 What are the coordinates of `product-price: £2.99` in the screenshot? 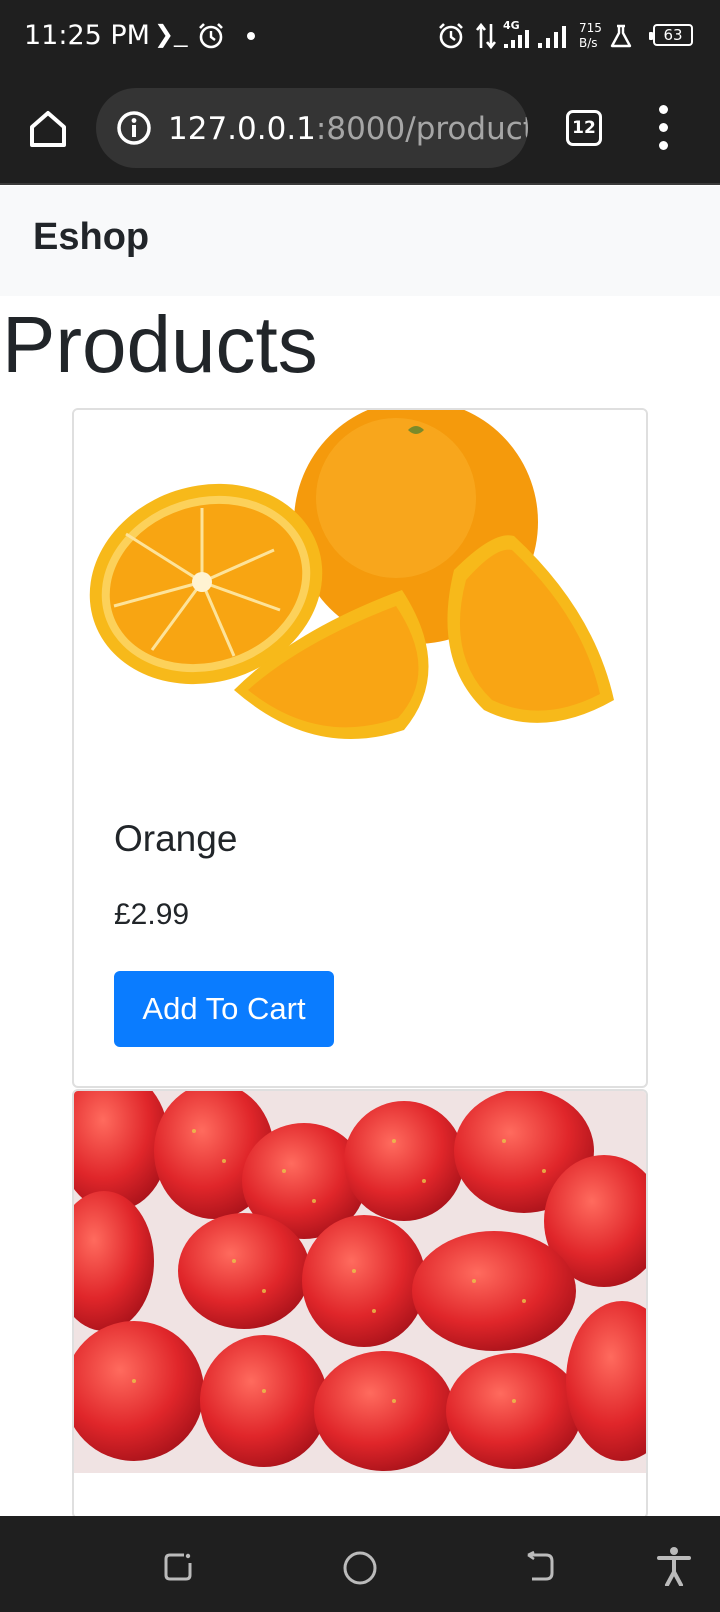 It's located at (152, 914).